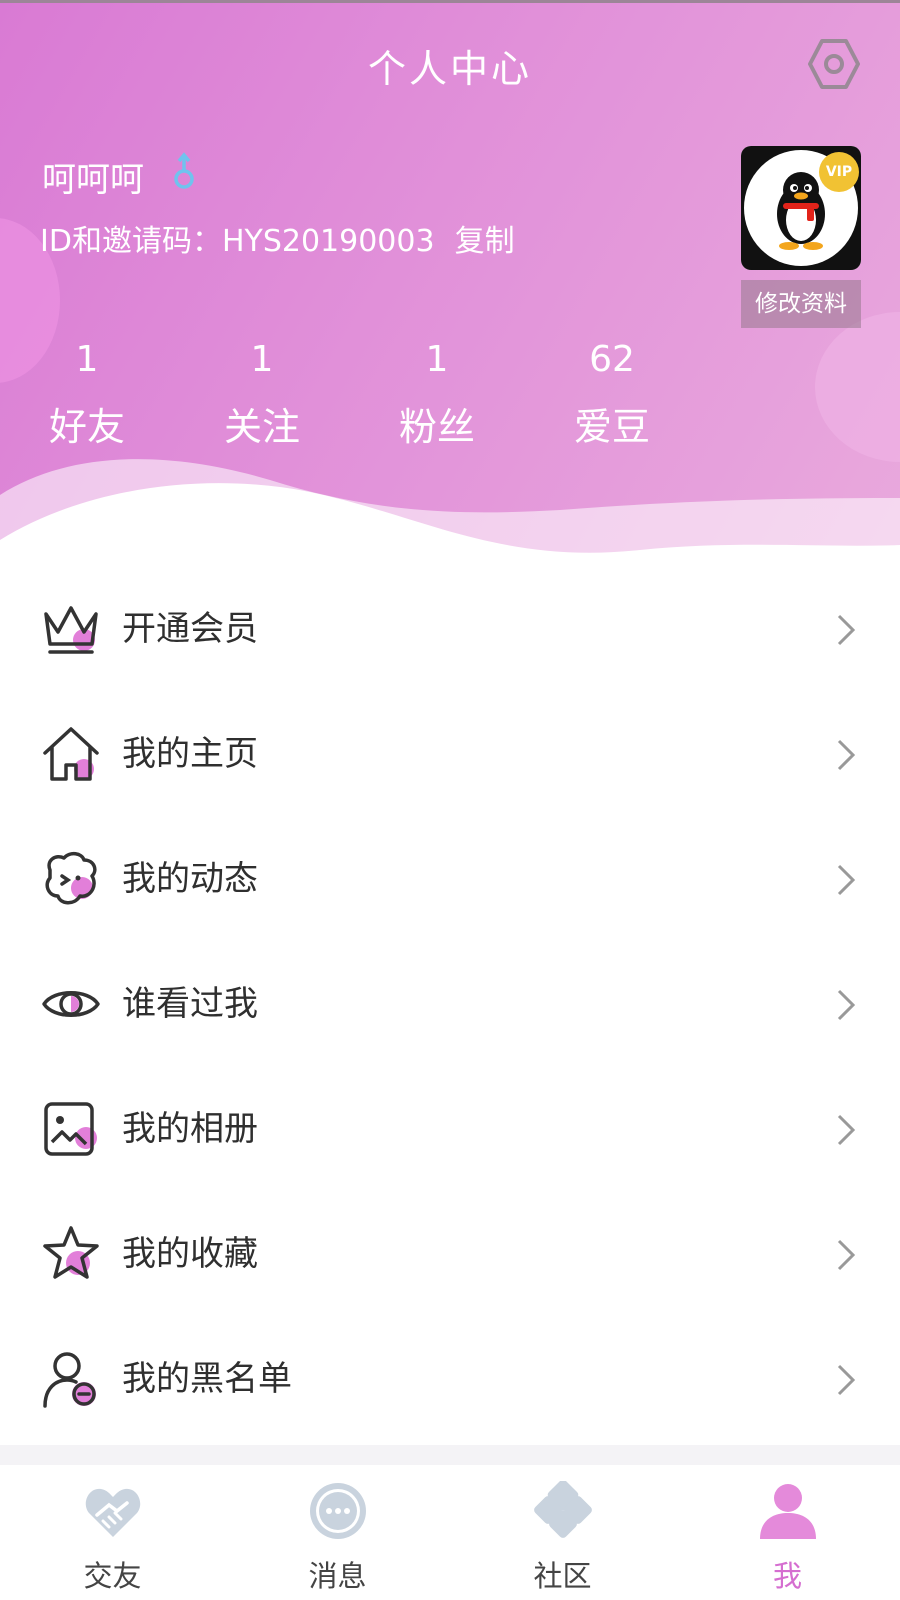 Image resolution: width=900 pixels, height=1600 pixels. Describe the element at coordinates (93, 180) in the screenshot. I see `username: 呵呵呵` at that location.